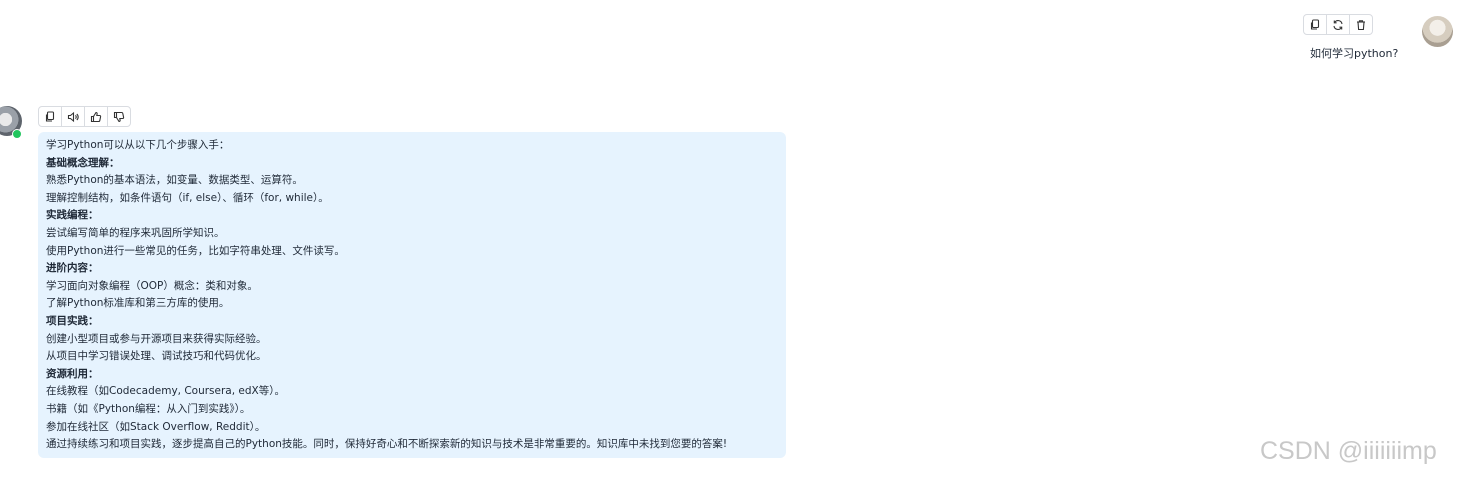  Describe the element at coordinates (1354, 53) in the screenshot. I see `user-message-text: 如何学习python?` at that location.